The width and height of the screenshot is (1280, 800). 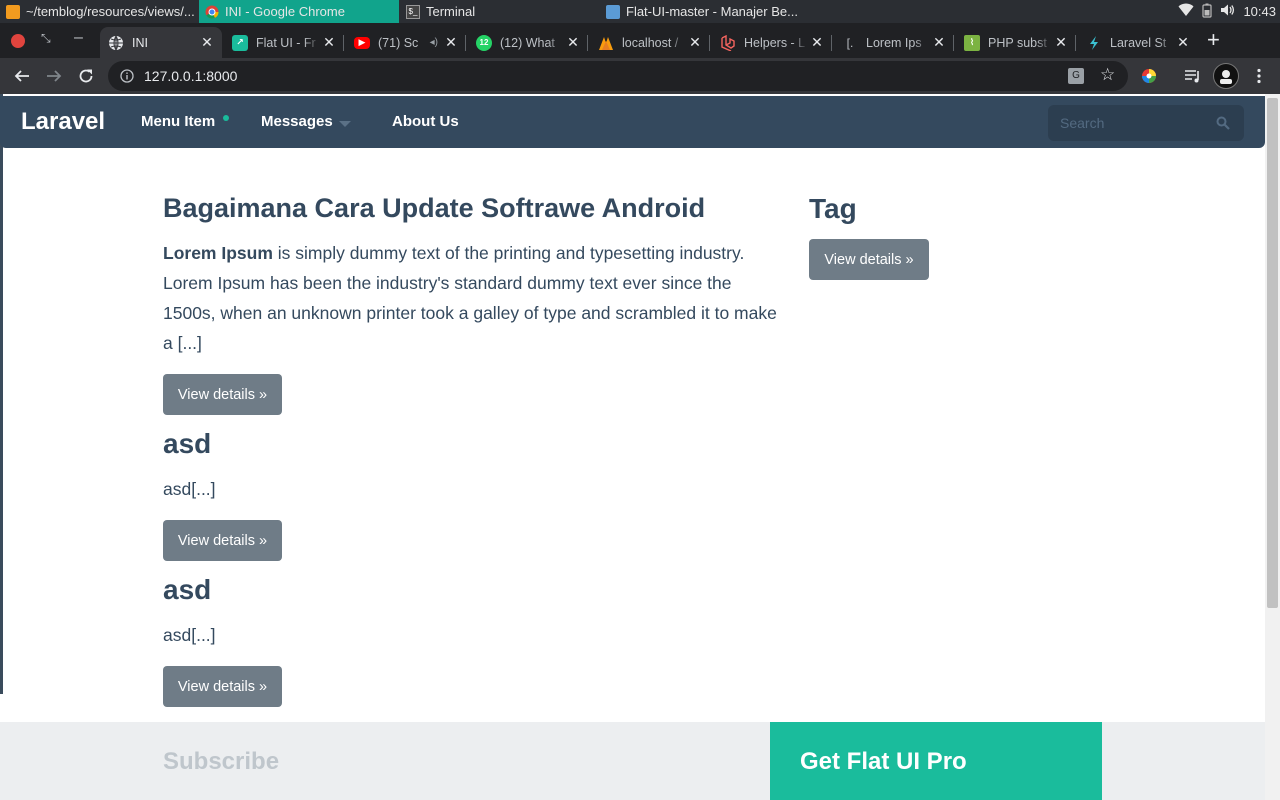 What do you see at coordinates (226, 118) in the screenshot?
I see `notification-dot-icon` at bounding box center [226, 118].